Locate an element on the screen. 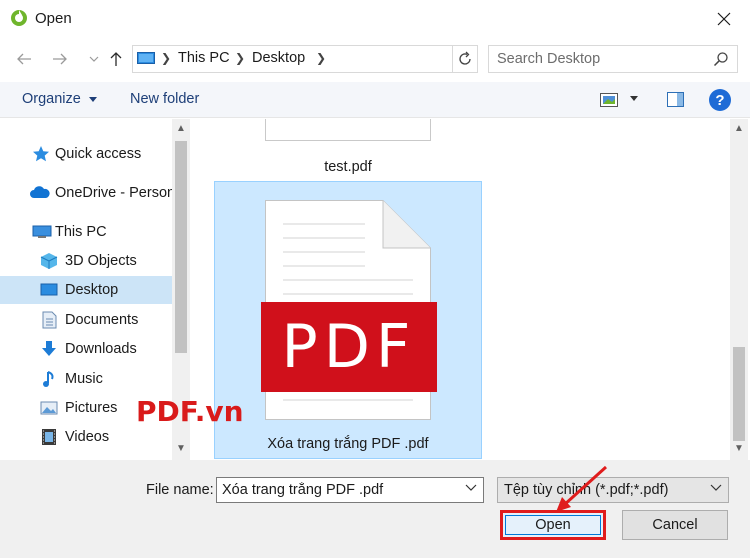  cloud-icon is located at coordinates (40, 192).